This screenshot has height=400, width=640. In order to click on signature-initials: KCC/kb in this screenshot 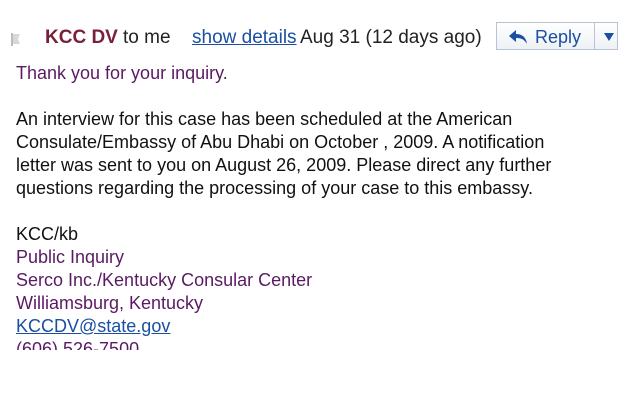, I will do `click(47, 234)`.